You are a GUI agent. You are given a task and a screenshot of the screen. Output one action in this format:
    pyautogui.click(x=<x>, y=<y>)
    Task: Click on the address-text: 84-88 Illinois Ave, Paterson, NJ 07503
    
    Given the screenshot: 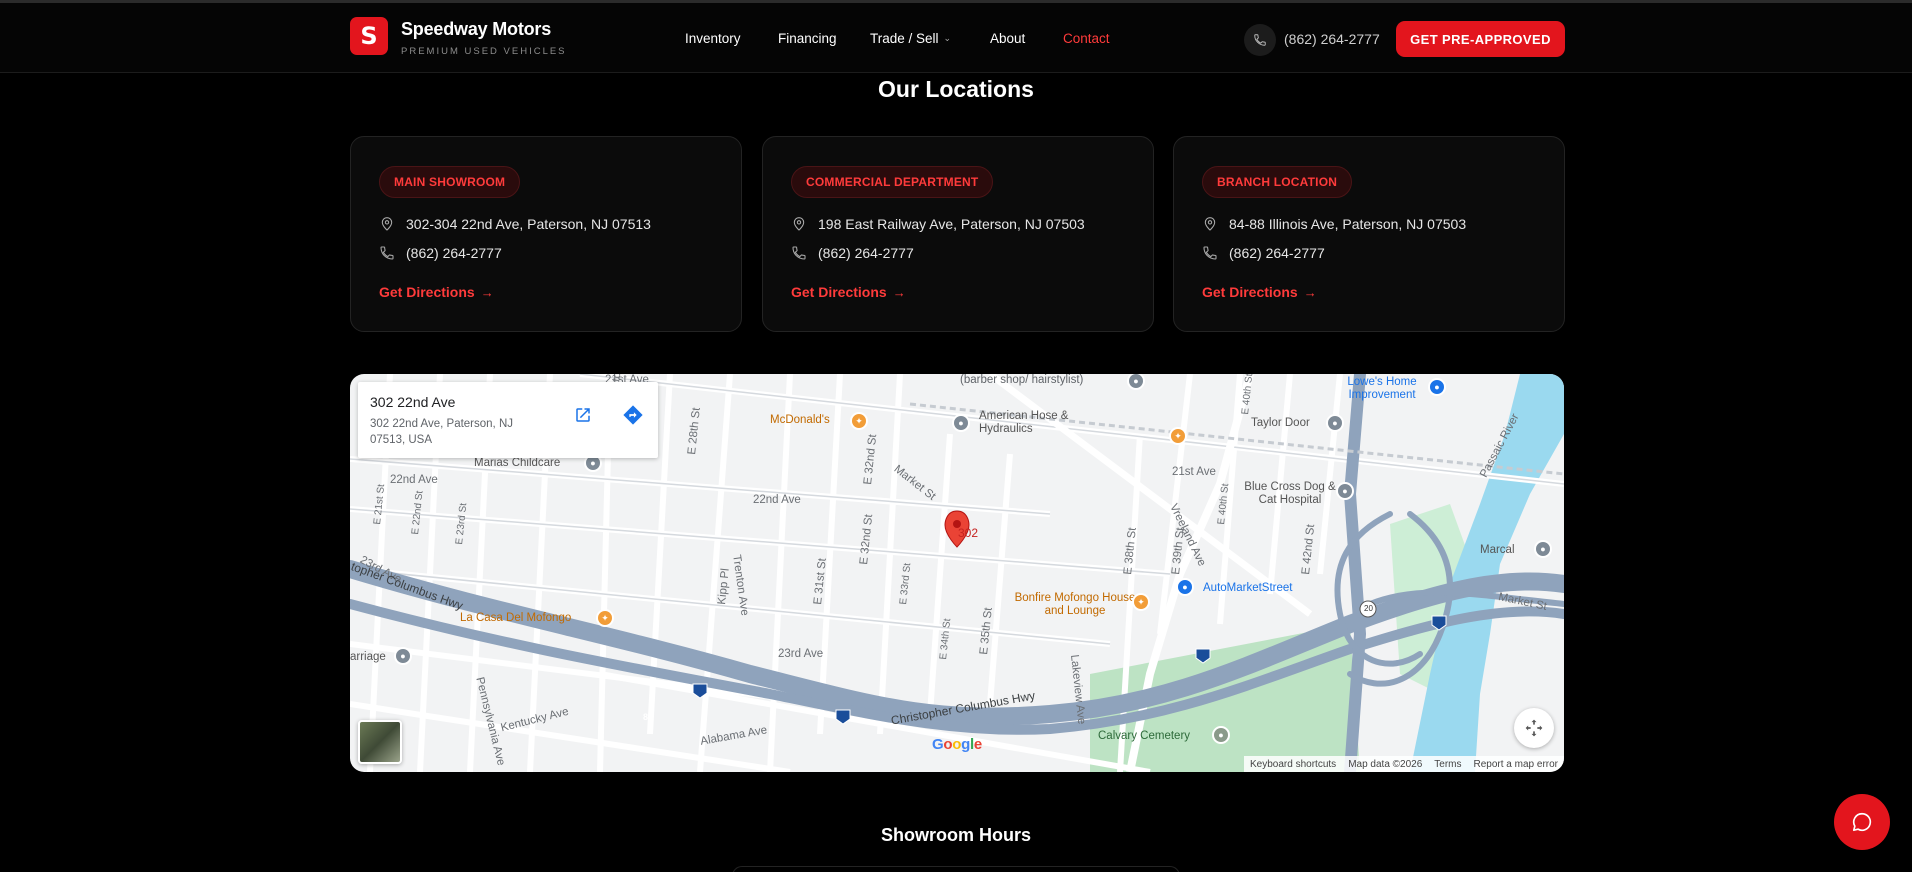 What is the action you would take?
    pyautogui.click(x=1348, y=224)
    